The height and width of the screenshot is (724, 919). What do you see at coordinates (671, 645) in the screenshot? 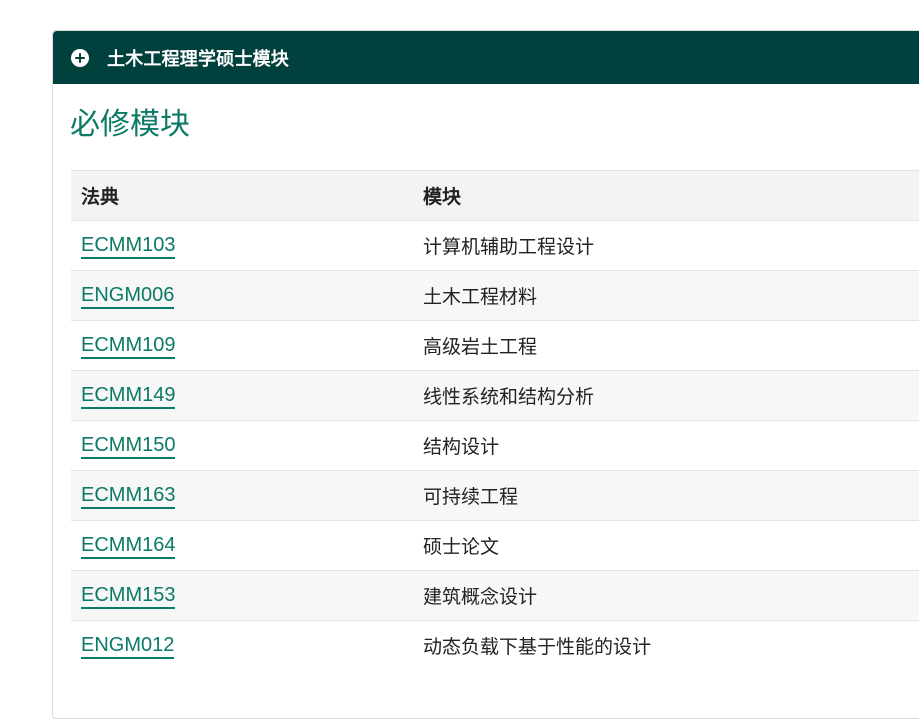
I see `table-cell-module: 动态负载下基于性能的设计` at bounding box center [671, 645].